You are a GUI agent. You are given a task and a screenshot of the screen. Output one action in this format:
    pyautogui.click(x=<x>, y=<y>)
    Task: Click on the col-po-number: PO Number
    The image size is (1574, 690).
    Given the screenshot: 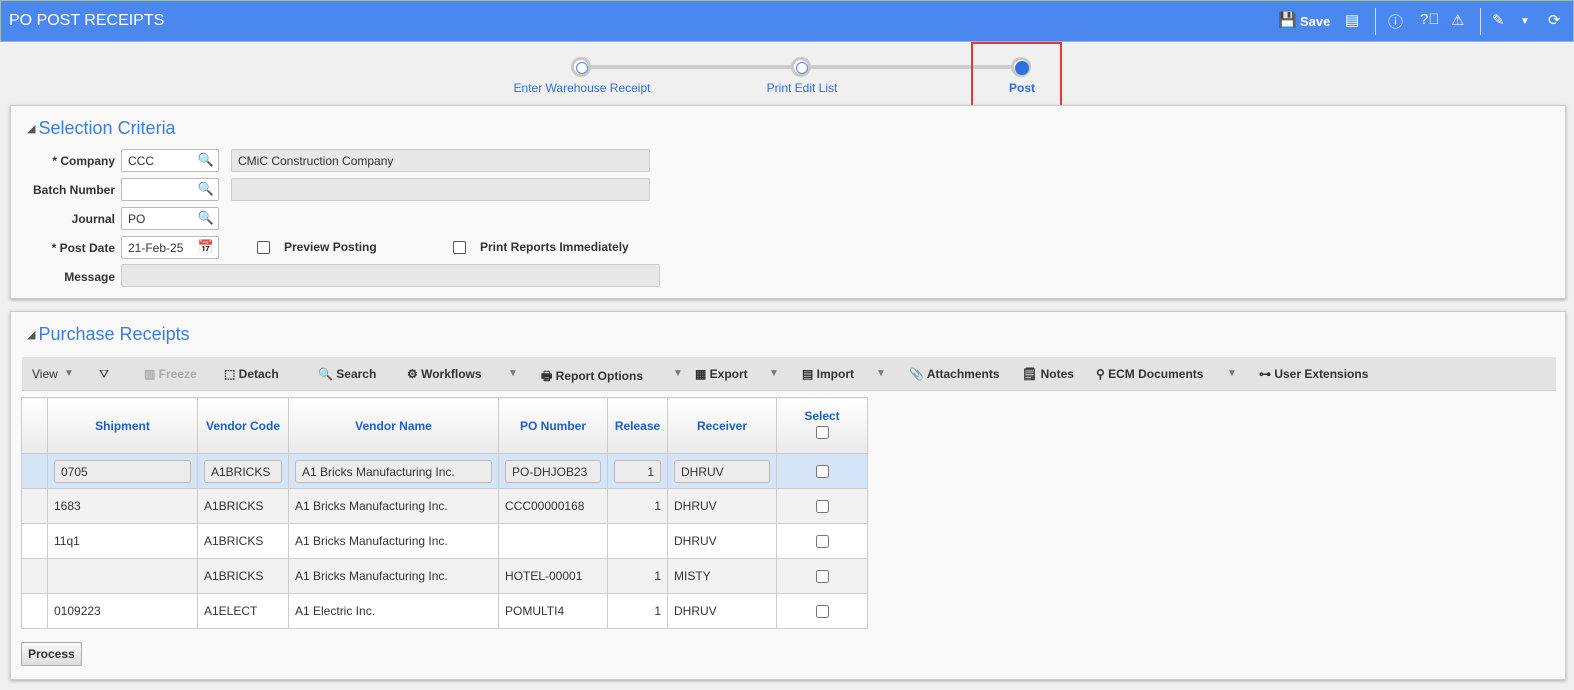 What is the action you would take?
    pyautogui.click(x=553, y=425)
    